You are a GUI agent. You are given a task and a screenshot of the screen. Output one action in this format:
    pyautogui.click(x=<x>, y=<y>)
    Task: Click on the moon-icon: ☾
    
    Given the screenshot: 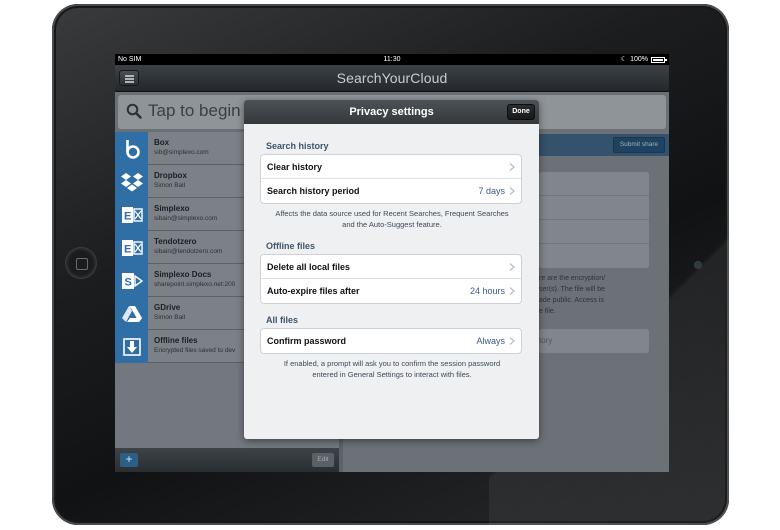 What is the action you would take?
    pyautogui.click(x=624, y=59)
    